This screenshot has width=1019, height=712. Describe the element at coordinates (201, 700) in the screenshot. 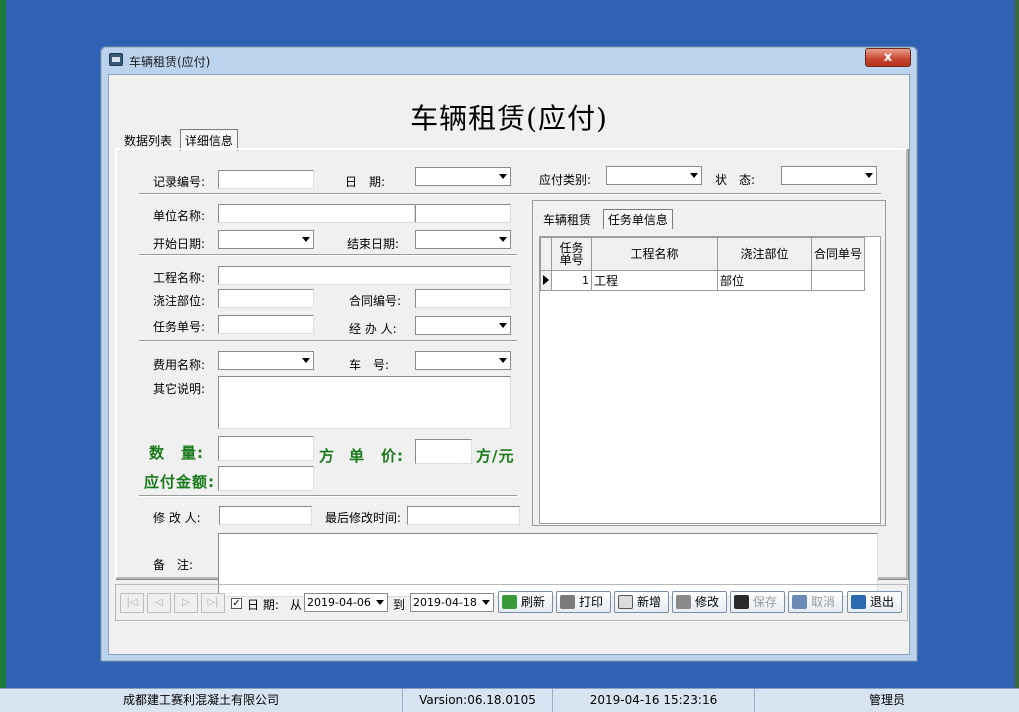

I see `status-company: 成都建工赛利混凝土有限公司` at that location.